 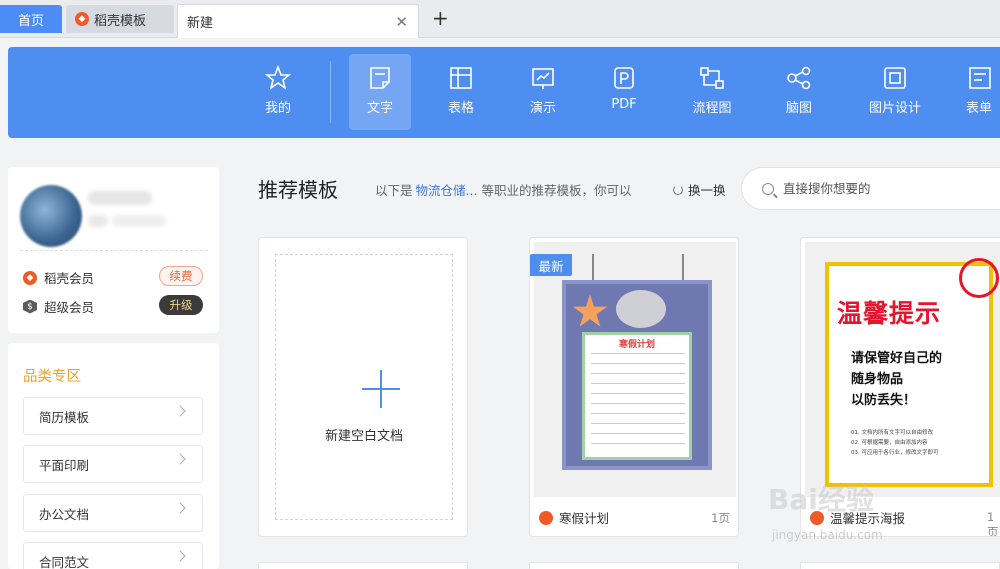 I want to click on tool-image-design: 图片设计, so click(x=895, y=92).